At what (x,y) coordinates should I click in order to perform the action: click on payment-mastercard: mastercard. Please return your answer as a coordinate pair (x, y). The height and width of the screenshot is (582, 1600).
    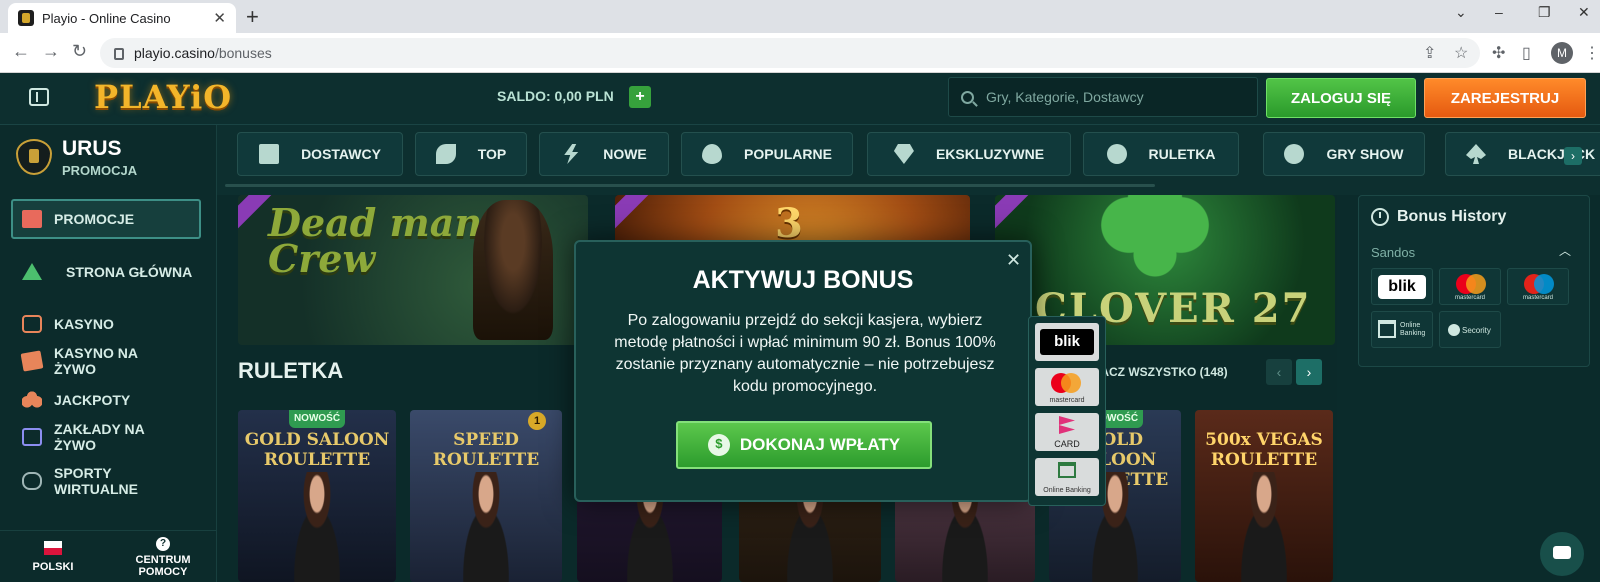
    Looking at the image, I should click on (1470, 286).